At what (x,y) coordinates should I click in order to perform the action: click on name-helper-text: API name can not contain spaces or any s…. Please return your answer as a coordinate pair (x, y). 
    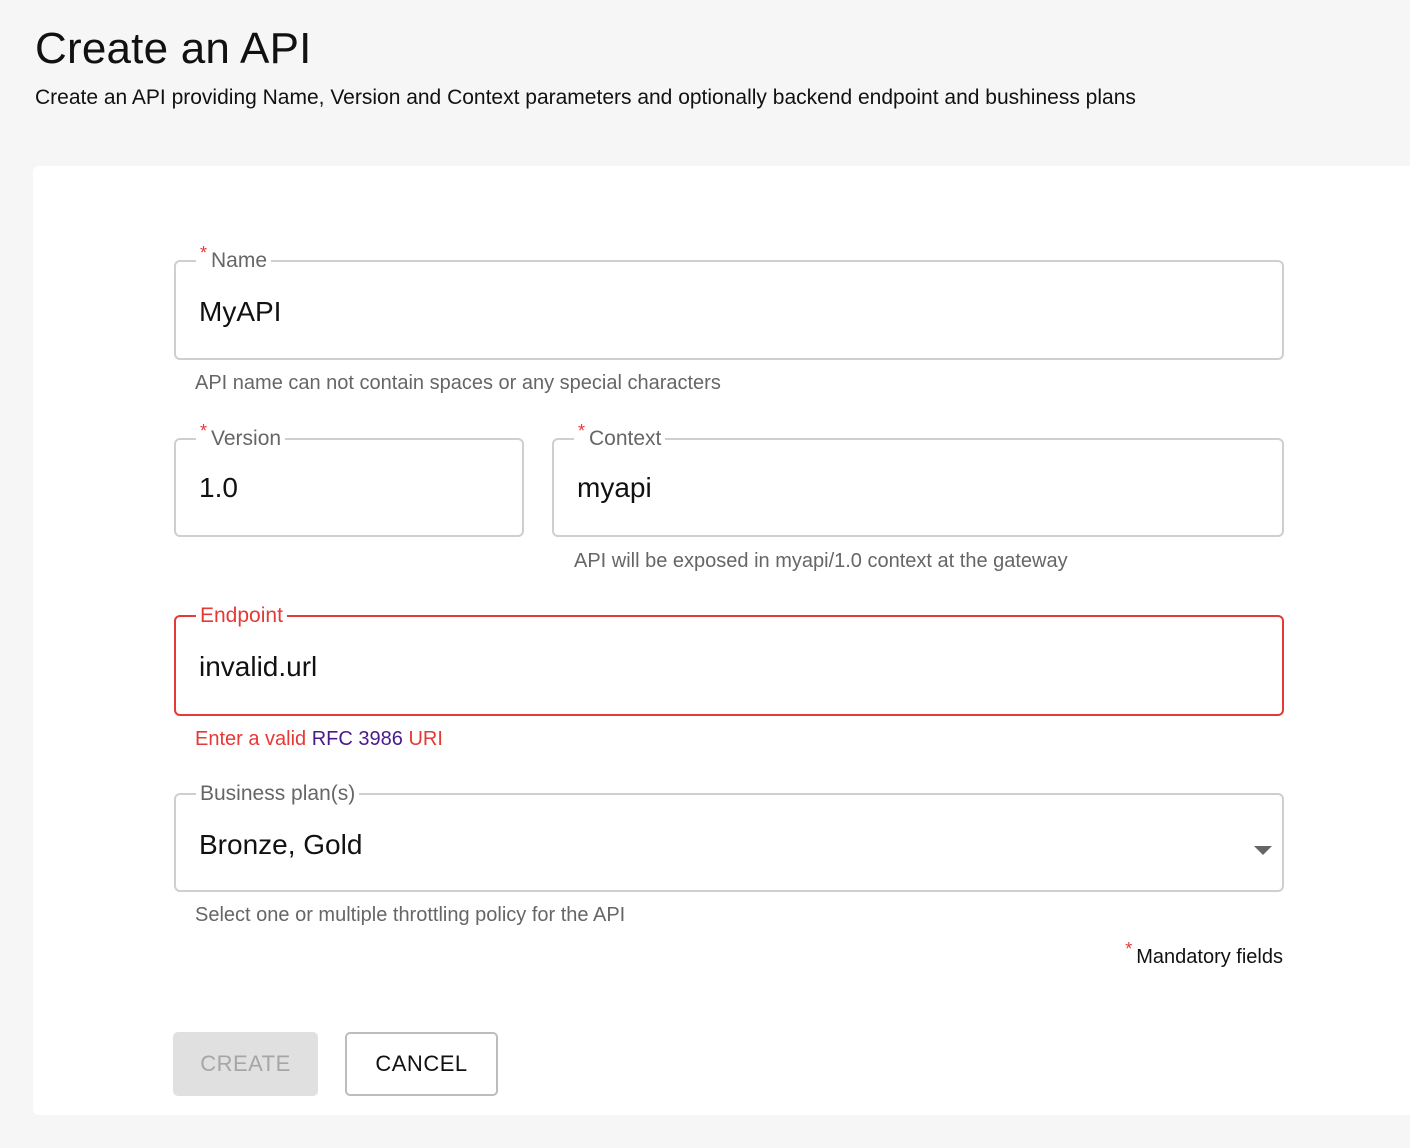
    Looking at the image, I should click on (458, 383).